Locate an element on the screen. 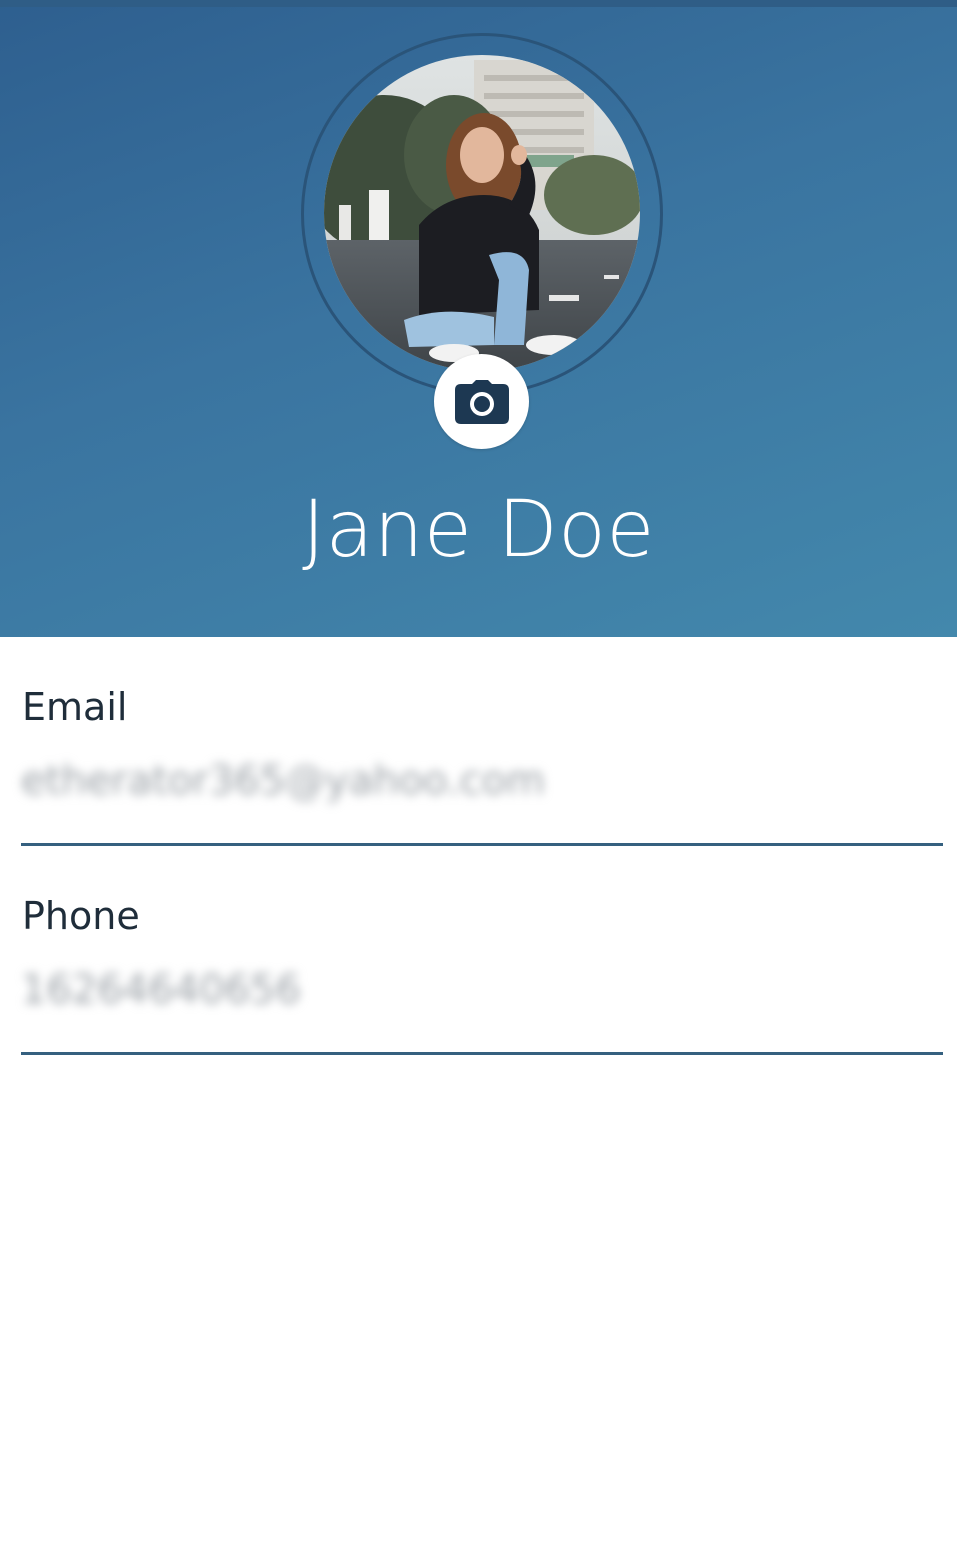  email-field: Email is located at coordinates (482, 764).